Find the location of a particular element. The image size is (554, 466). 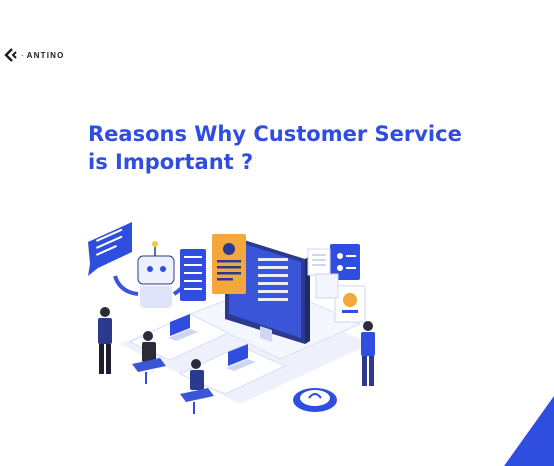

corner-accent-shape is located at coordinates (529, 431).